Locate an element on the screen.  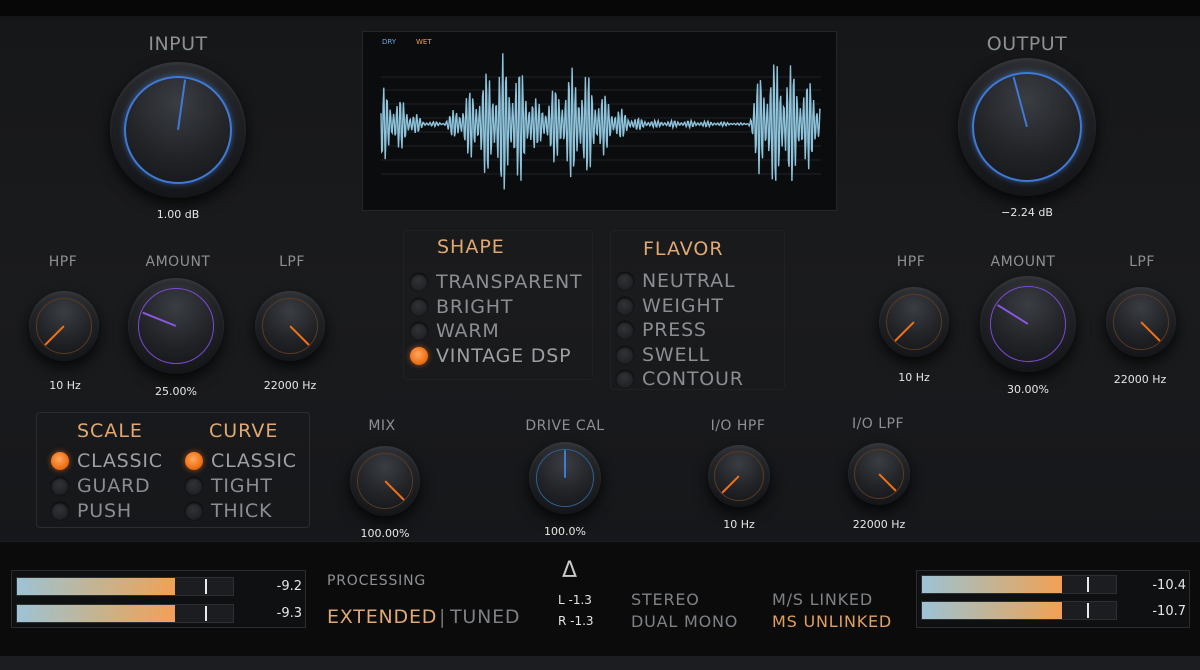
knob-pointer is located at coordinates (565, 464).